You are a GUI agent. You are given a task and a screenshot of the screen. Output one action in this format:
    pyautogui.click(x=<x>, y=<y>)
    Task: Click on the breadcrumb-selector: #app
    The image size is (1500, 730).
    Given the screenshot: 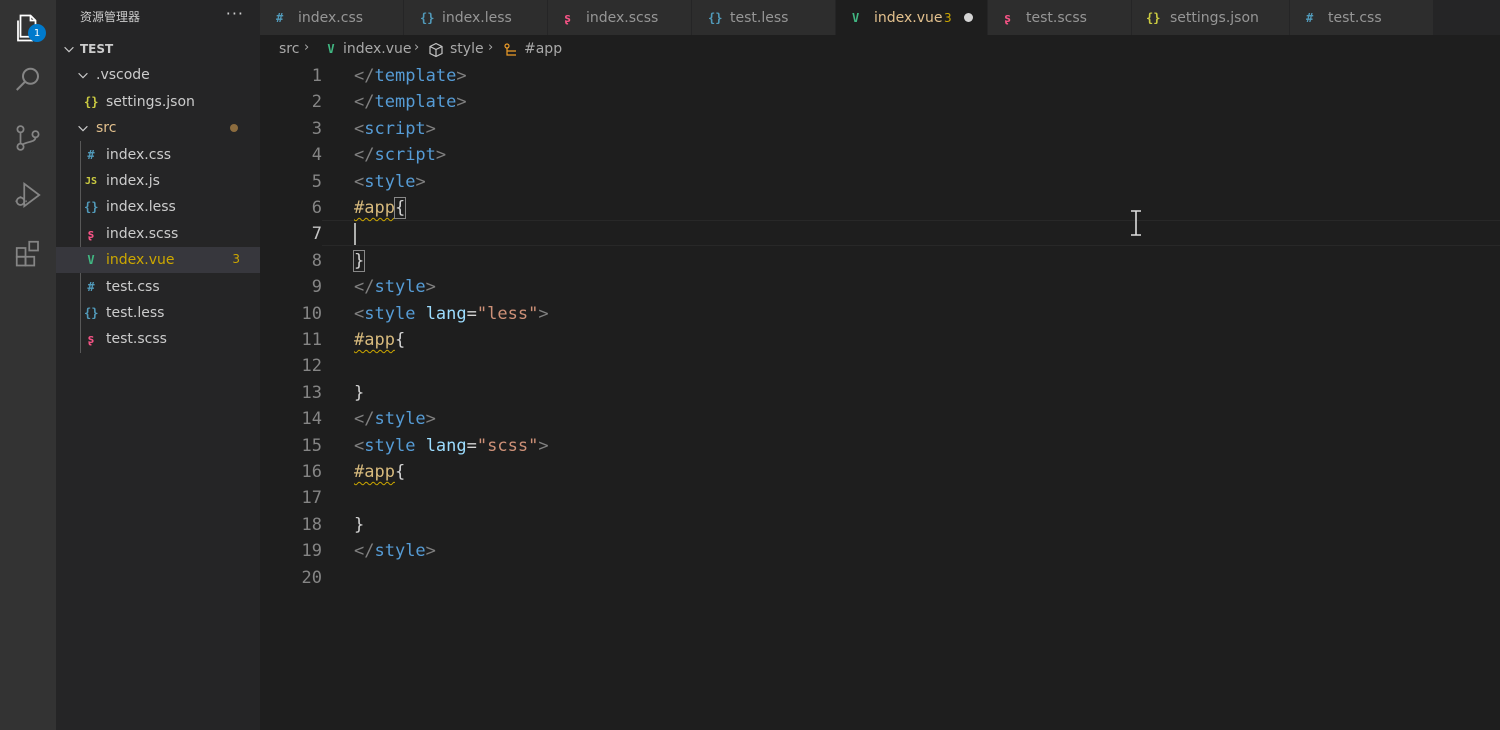 What is the action you would take?
    pyautogui.click(x=543, y=49)
    